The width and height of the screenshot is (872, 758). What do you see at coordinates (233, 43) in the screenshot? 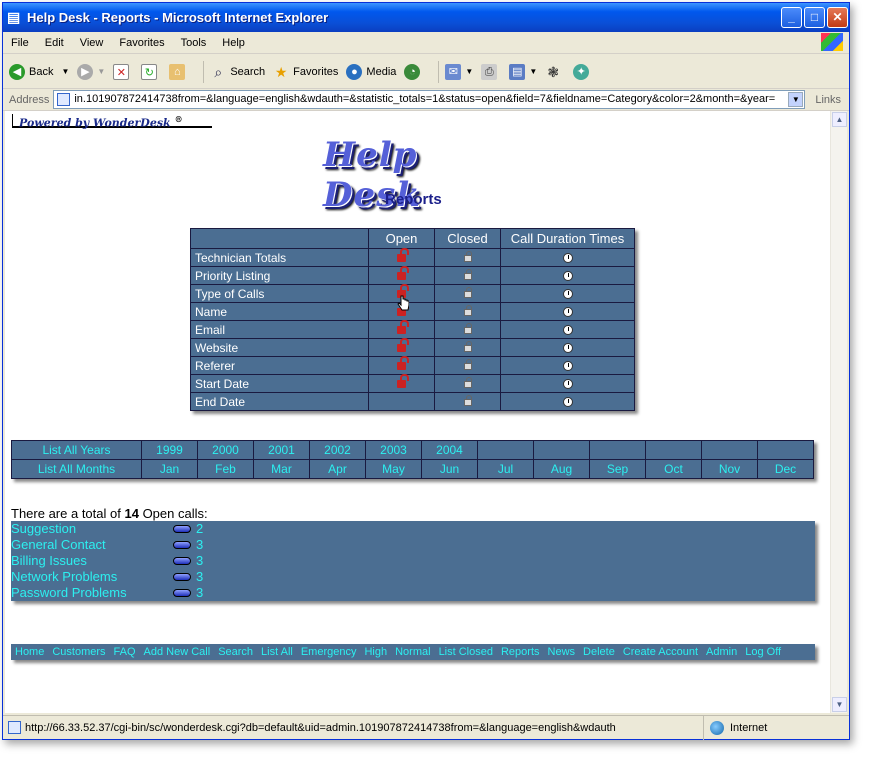
I see `menu-help: Help` at bounding box center [233, 43].